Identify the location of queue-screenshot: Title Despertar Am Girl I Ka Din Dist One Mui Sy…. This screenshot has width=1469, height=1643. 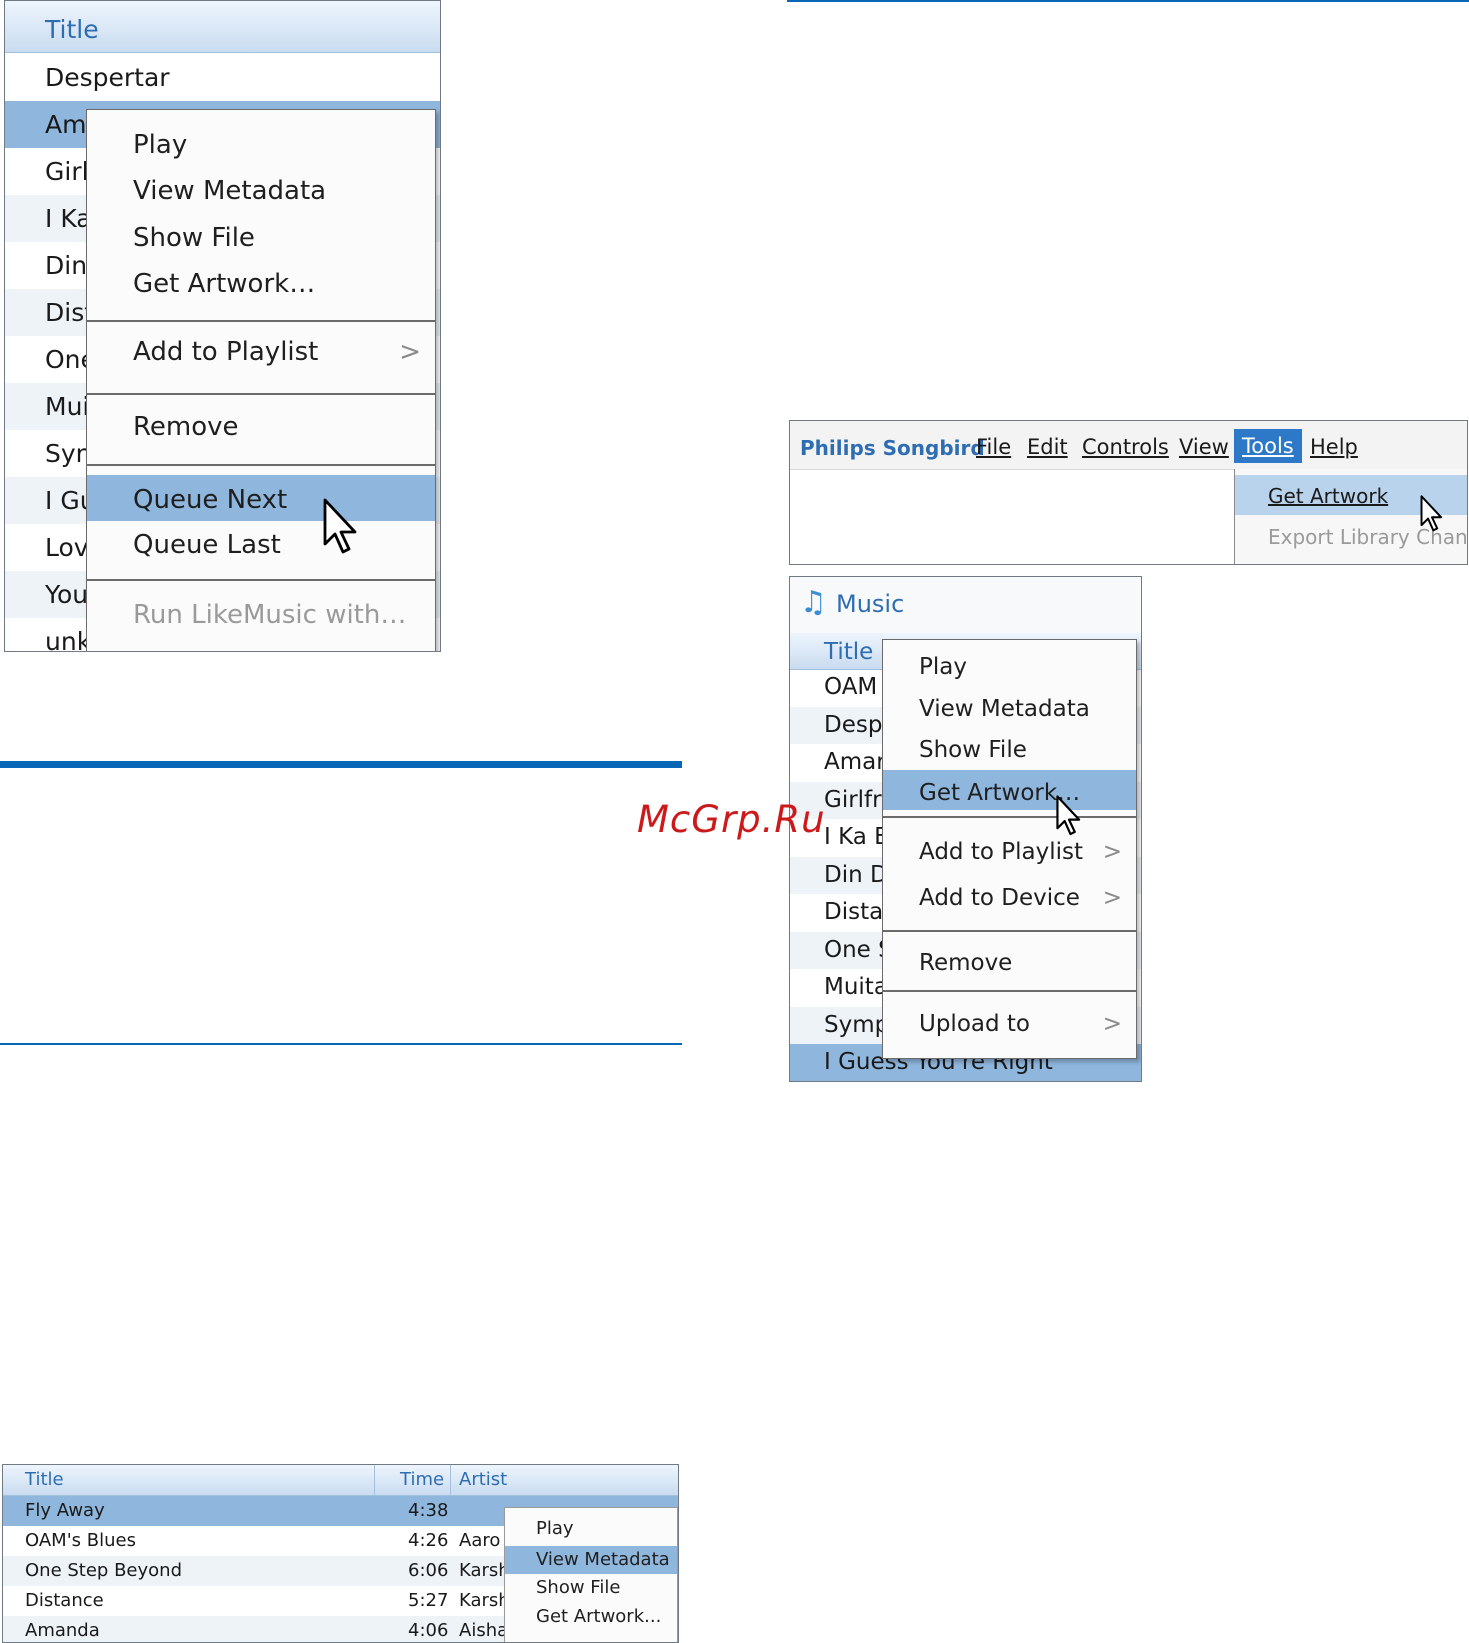
(222, 326).